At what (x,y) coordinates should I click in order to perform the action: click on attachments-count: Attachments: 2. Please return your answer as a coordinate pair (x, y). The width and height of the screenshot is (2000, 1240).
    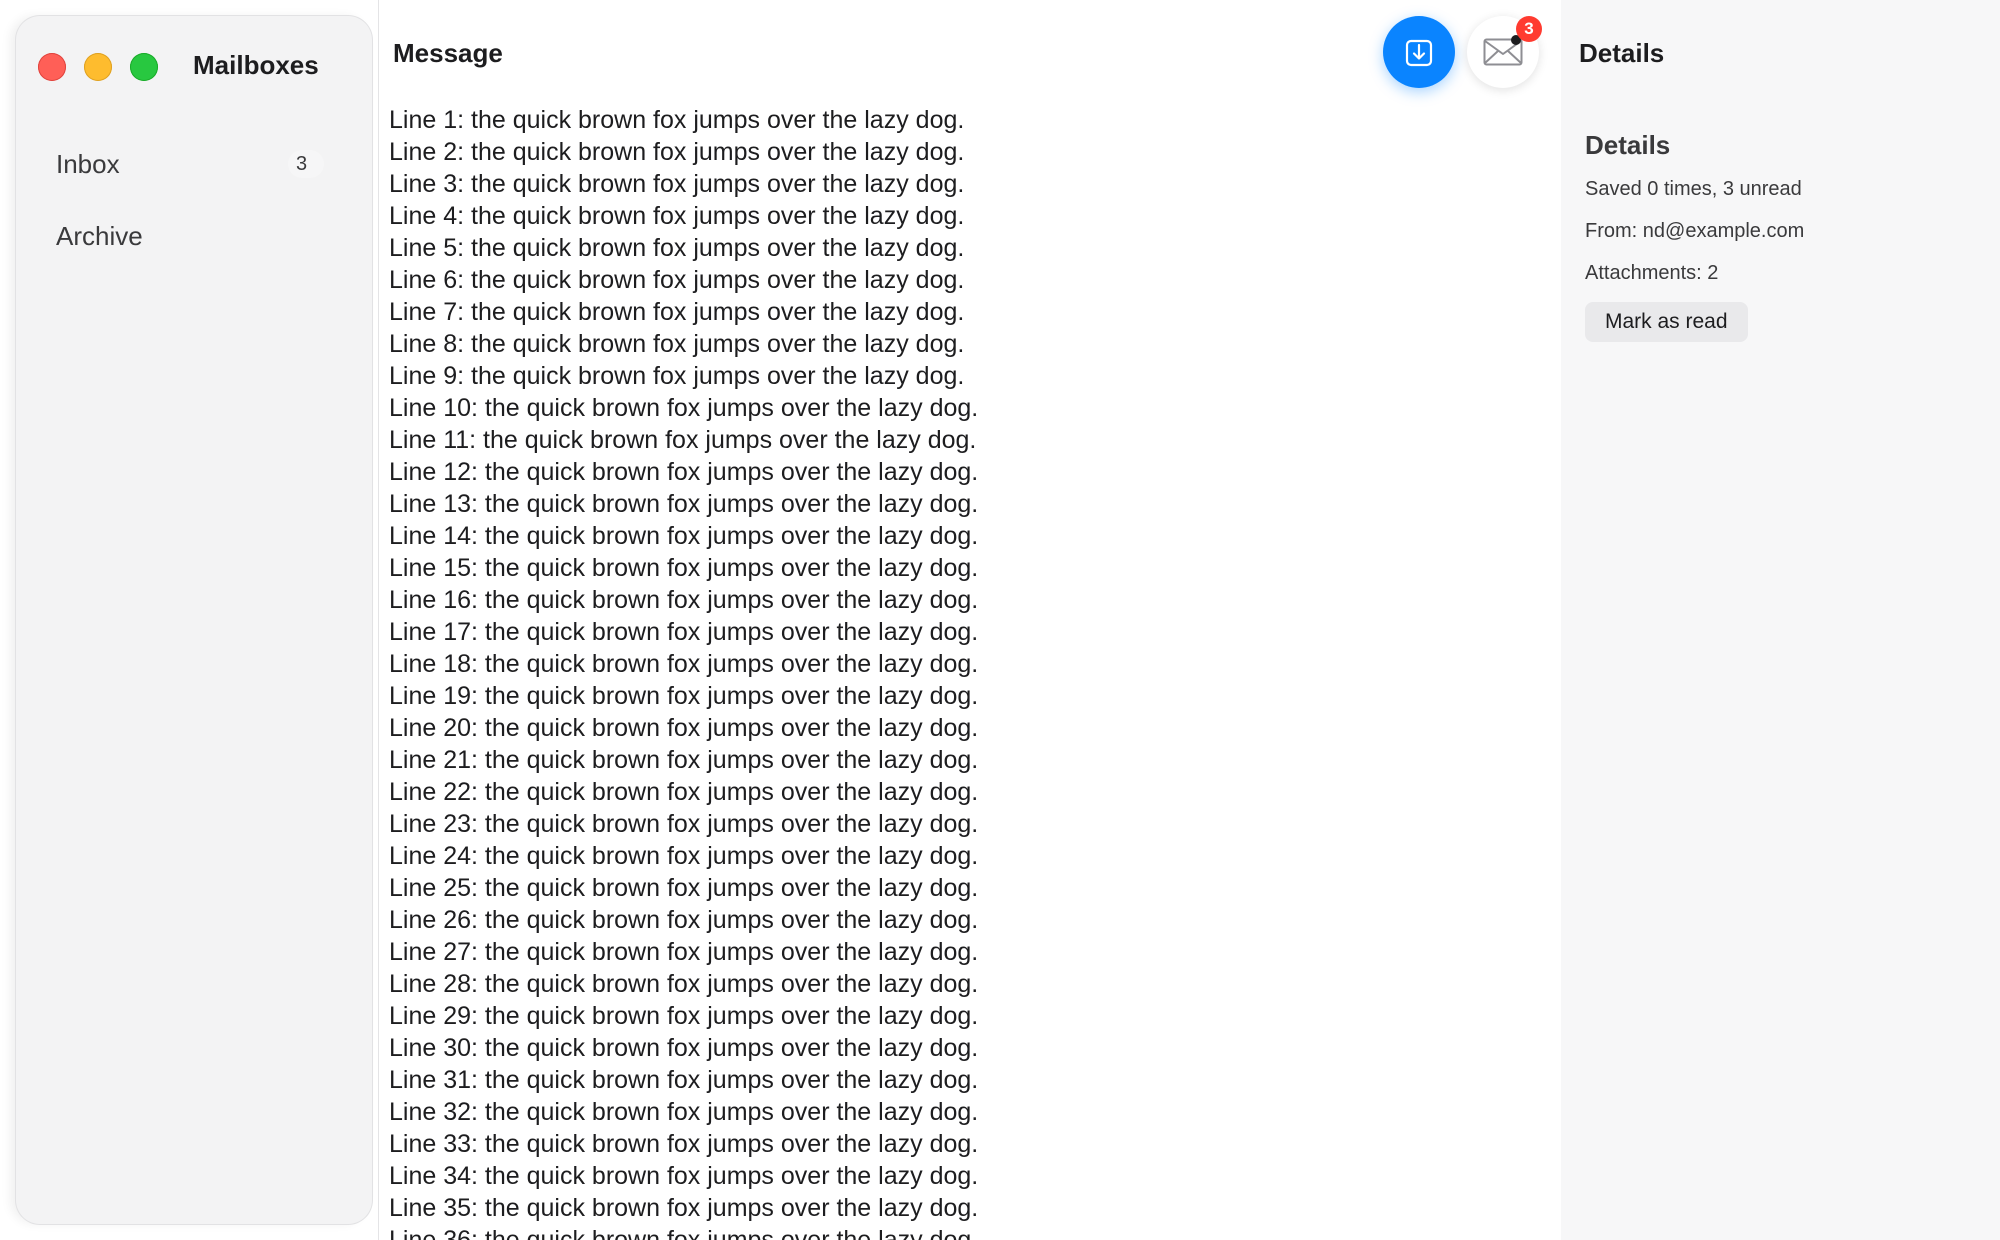
    Looking at the image, I should click on (1652, 273).